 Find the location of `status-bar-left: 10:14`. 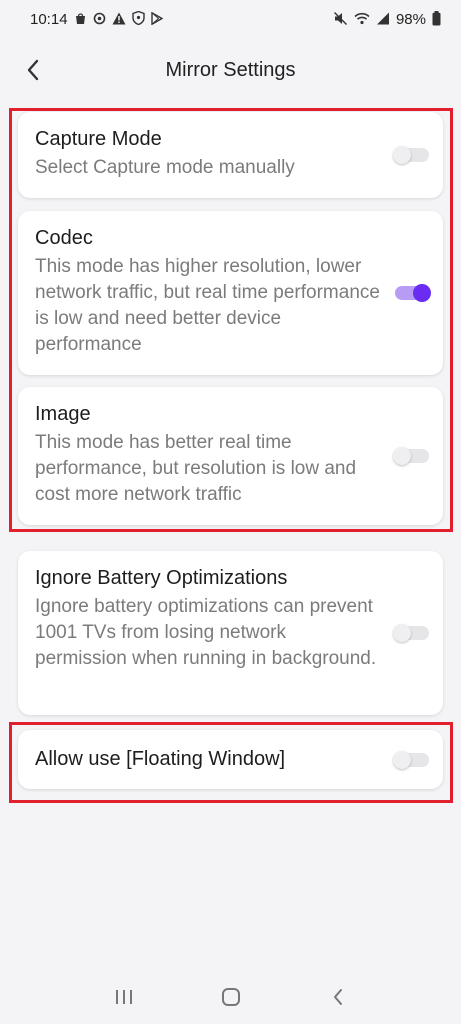

status-bar-left: 10:14 is located at coordinates (96, 19).